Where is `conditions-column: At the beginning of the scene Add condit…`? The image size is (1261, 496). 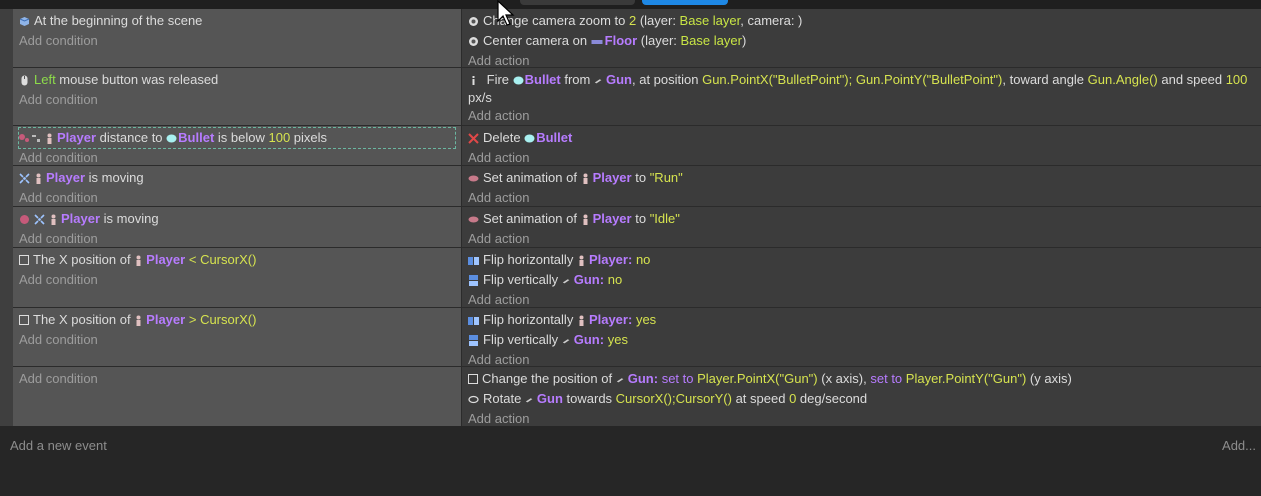
conditions-column: At the beginning of the scene Add condit… is located at coordinates (237, 38).